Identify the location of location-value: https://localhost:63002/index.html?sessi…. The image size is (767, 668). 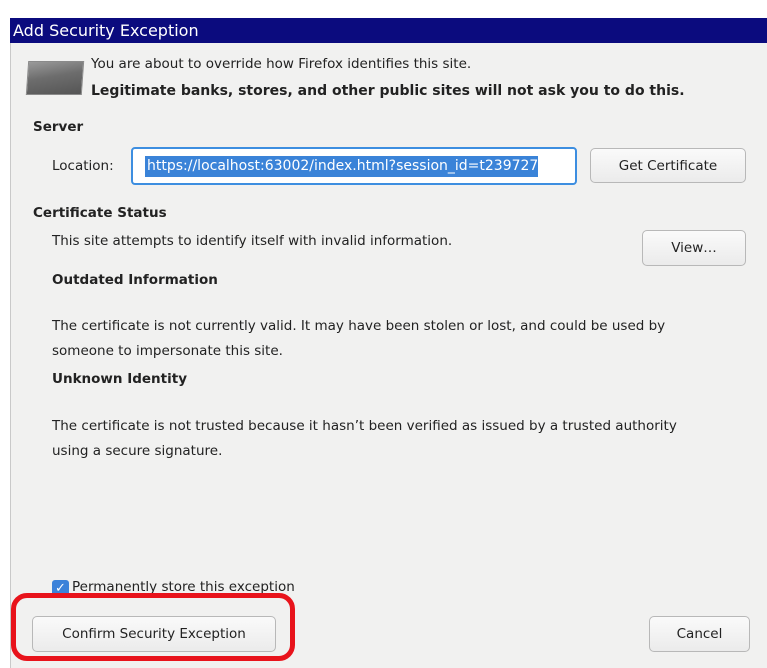
(342, 166).